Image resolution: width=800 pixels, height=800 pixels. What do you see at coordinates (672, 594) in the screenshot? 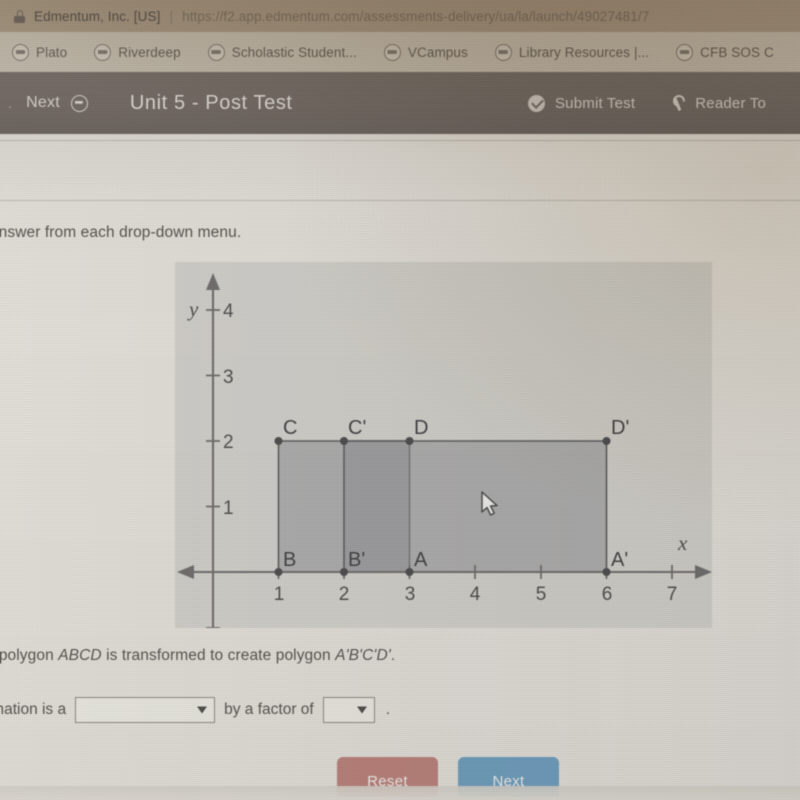
I see `svg-text: 7` at bounding box center [672, 594].